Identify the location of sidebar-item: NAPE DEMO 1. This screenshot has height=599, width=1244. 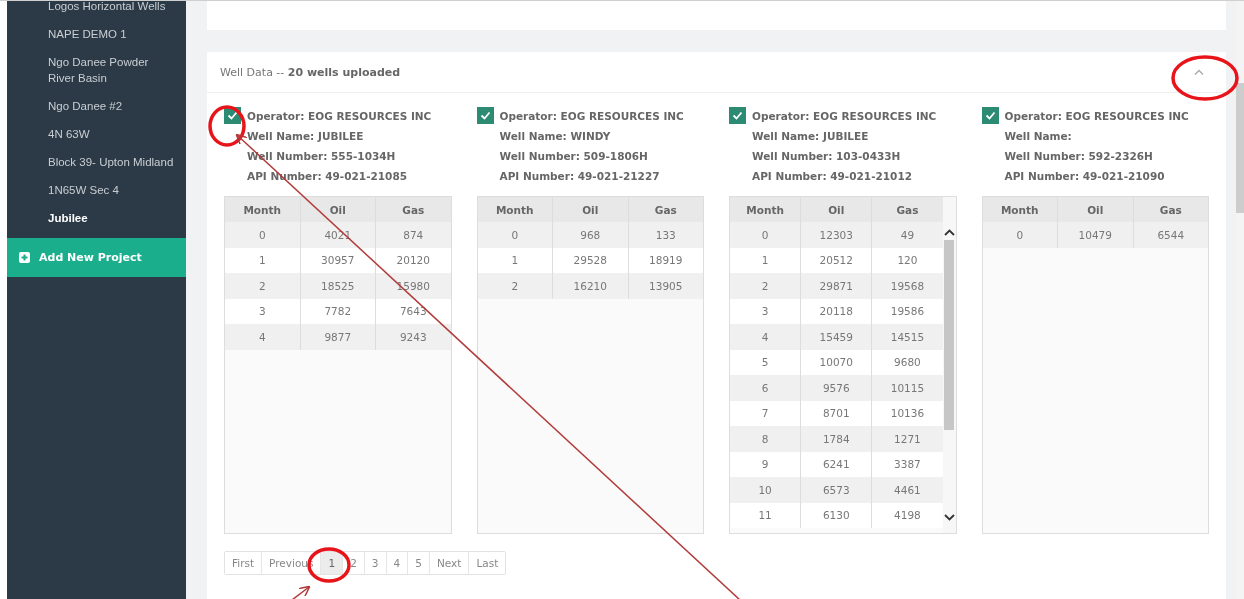
(113, 34).